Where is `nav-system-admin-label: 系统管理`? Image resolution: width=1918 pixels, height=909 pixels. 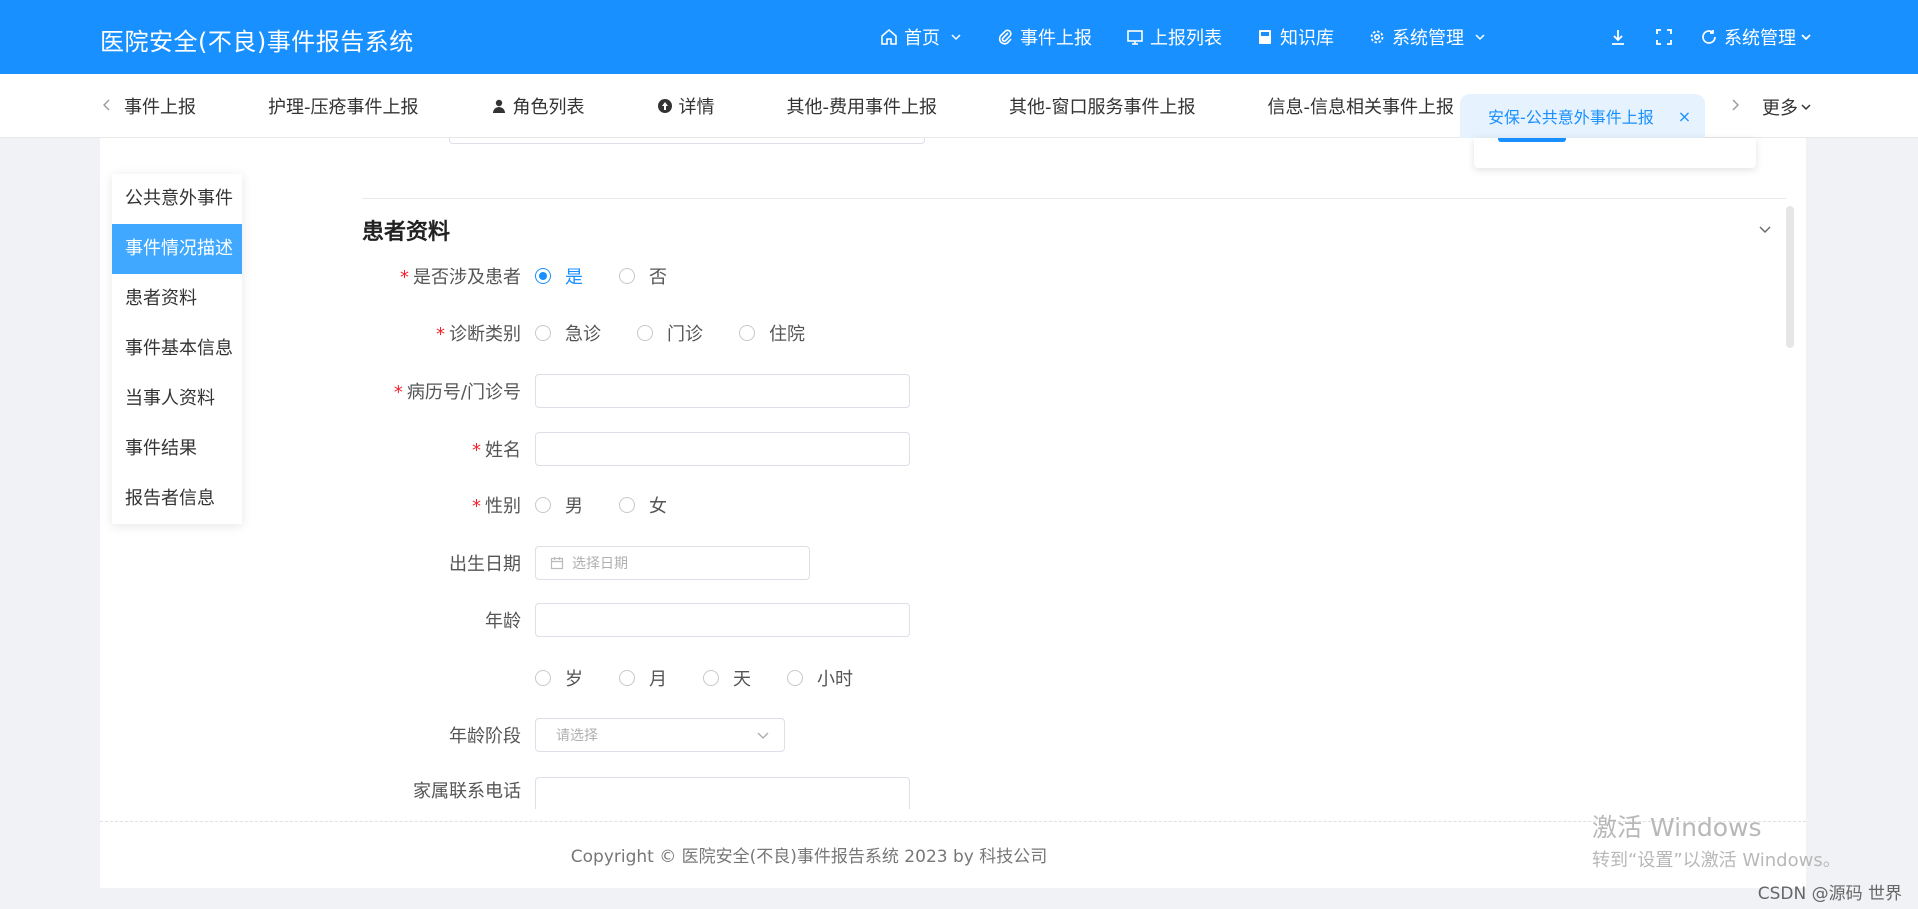
nav-system-admin-label: 系统管理 is located at coordinates (1428, 38).